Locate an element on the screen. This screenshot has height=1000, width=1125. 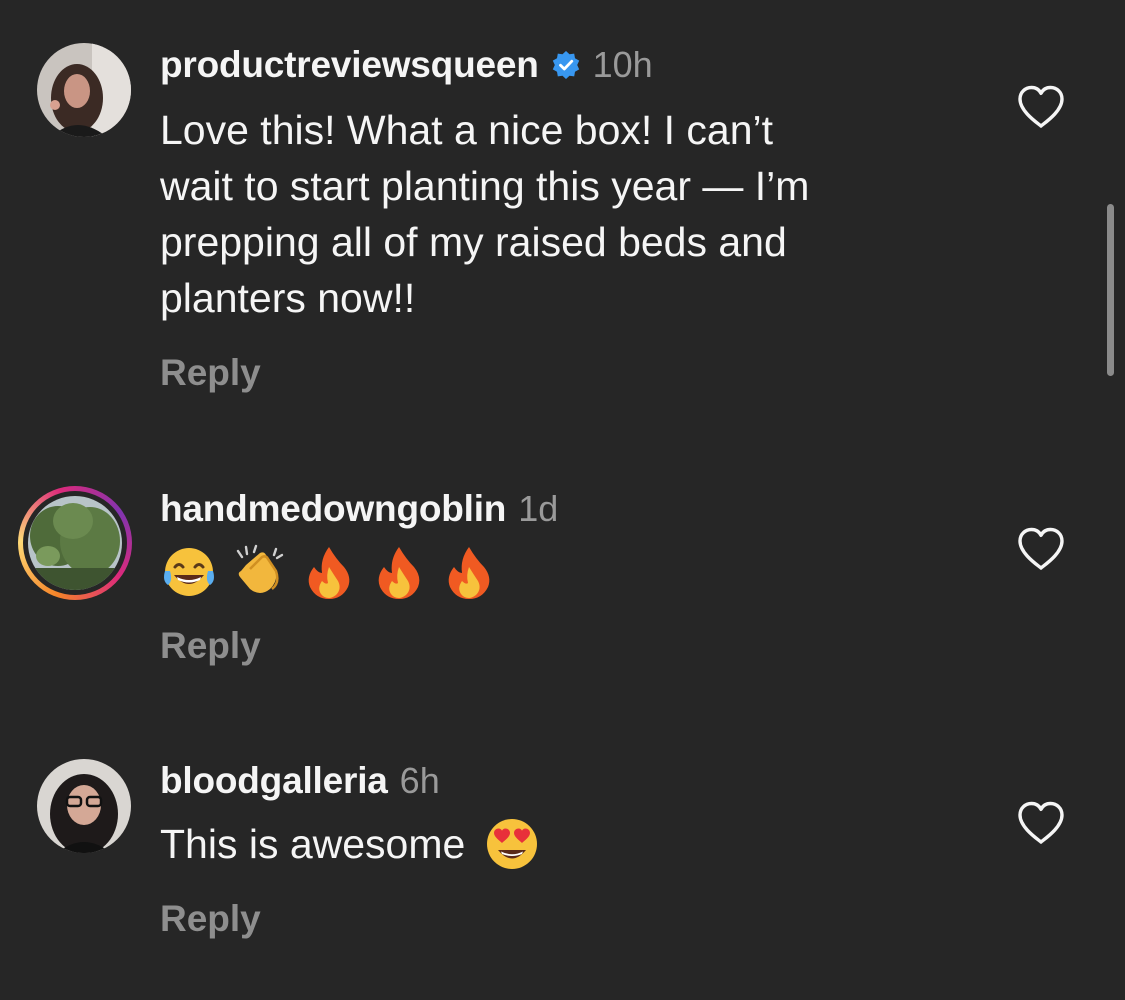
comment-text: This is awesome is located at coordinates (313, 844).